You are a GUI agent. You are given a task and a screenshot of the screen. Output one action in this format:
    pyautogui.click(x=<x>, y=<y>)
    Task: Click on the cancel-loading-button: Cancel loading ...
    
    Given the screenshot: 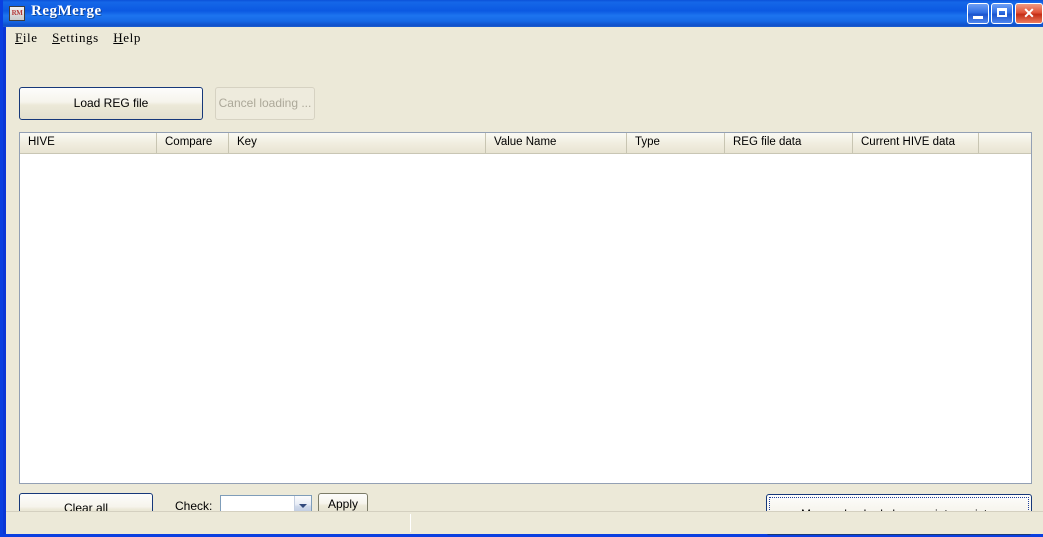 What is the action you would take?
    pyautogui.click(x=265, y=103)
    